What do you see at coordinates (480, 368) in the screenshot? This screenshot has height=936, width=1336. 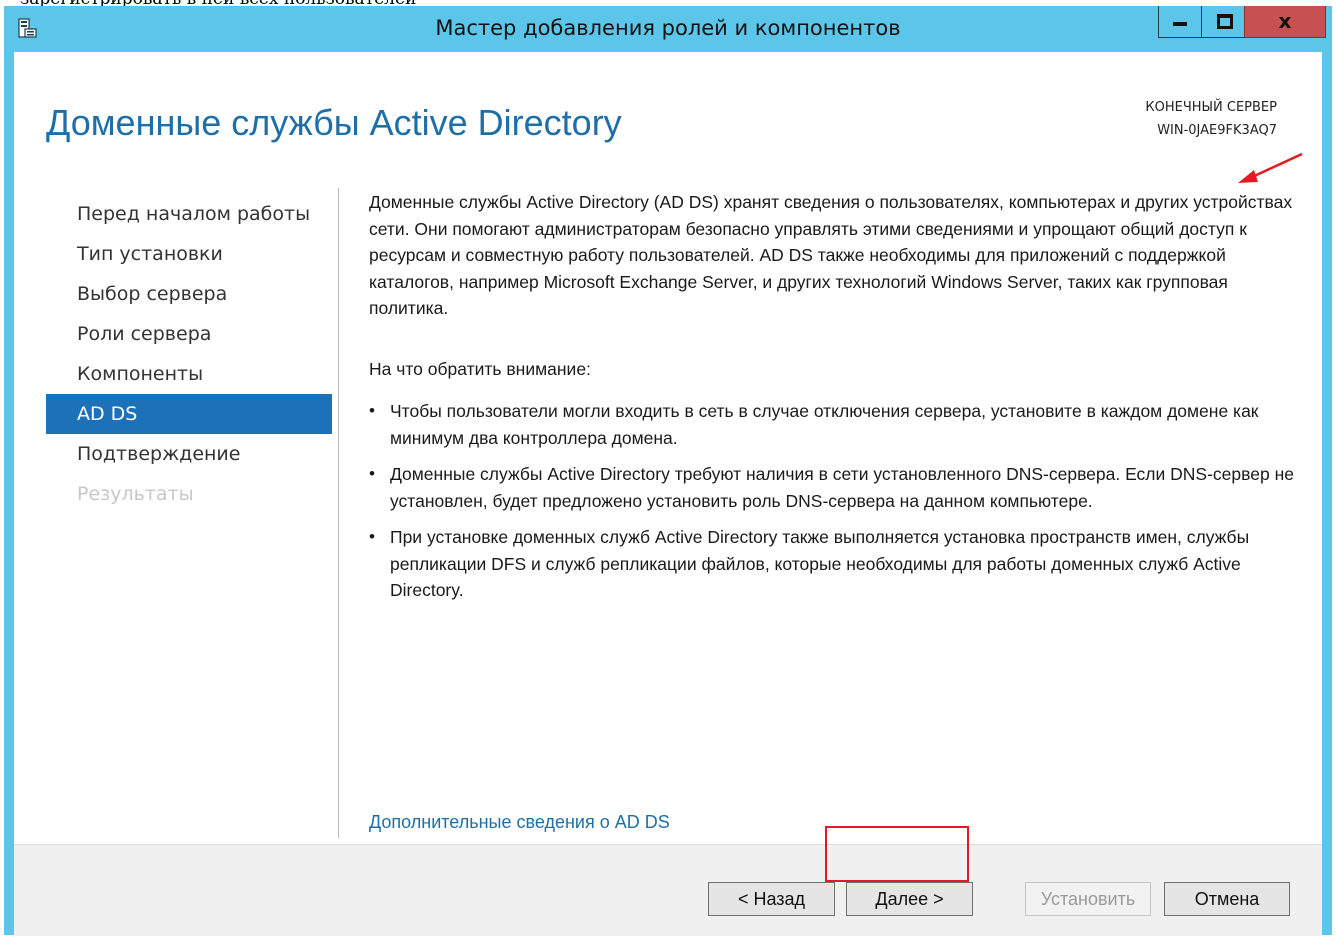 I see `attention-heading: На что обратить внимание:` at bounding box center [480, 368].